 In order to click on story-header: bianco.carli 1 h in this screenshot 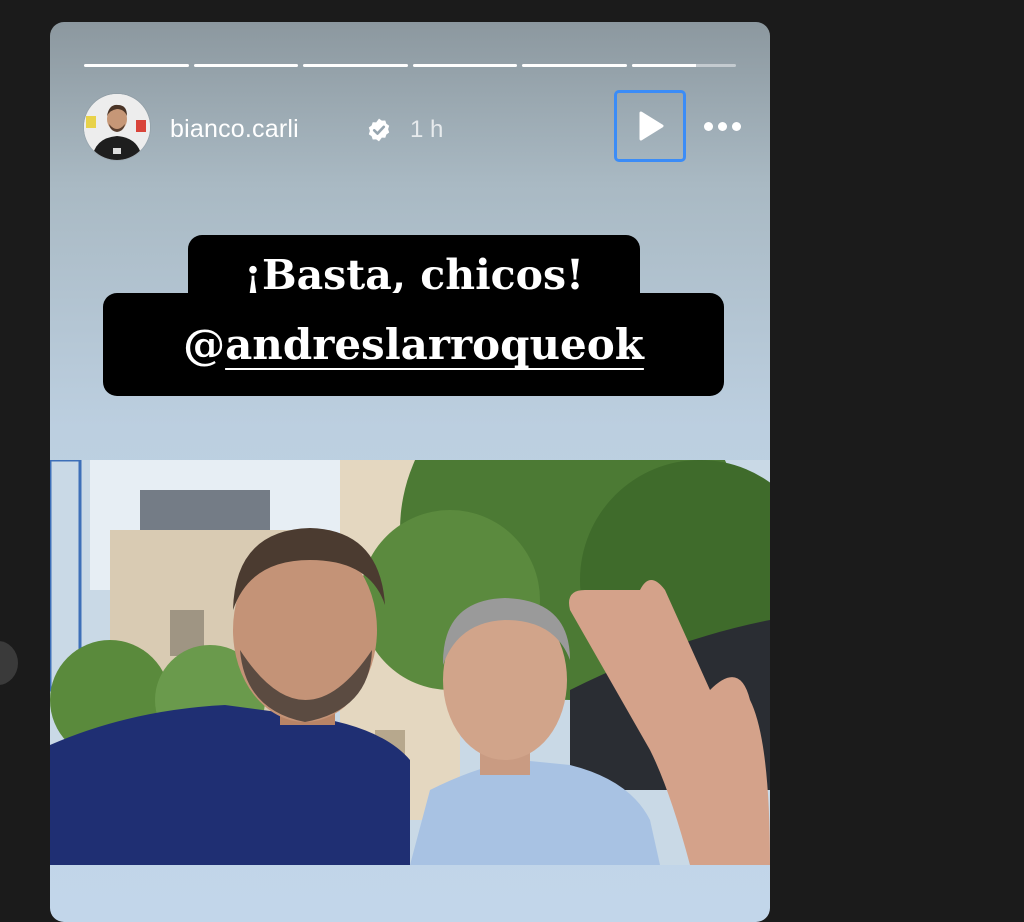, I will do `click(414, 126)`.